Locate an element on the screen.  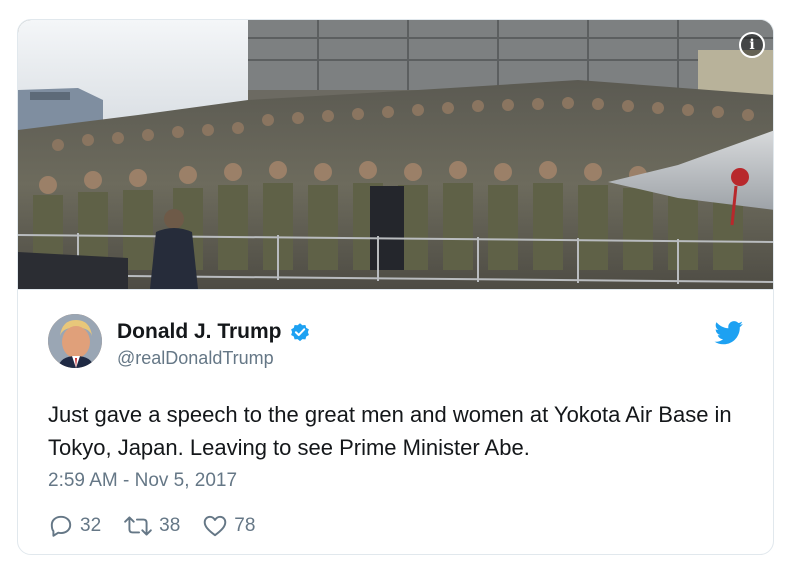
author-name-row: Donald J. Trump is located at coordinates (214, 332).